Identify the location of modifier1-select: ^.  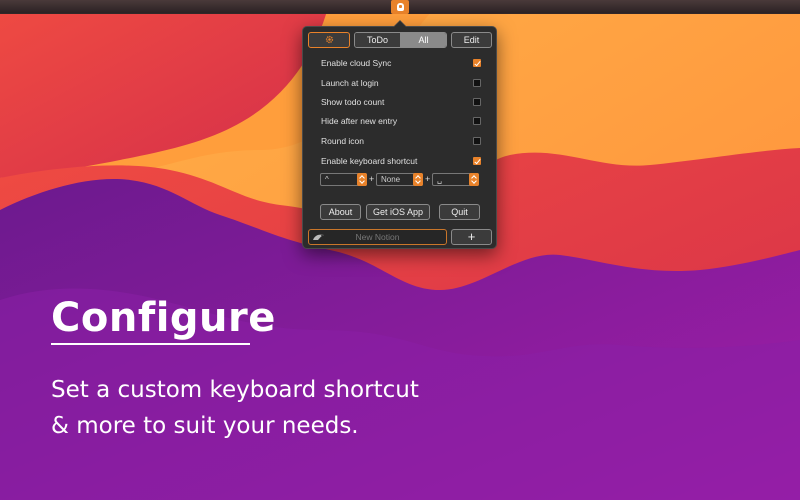
(343, 179).